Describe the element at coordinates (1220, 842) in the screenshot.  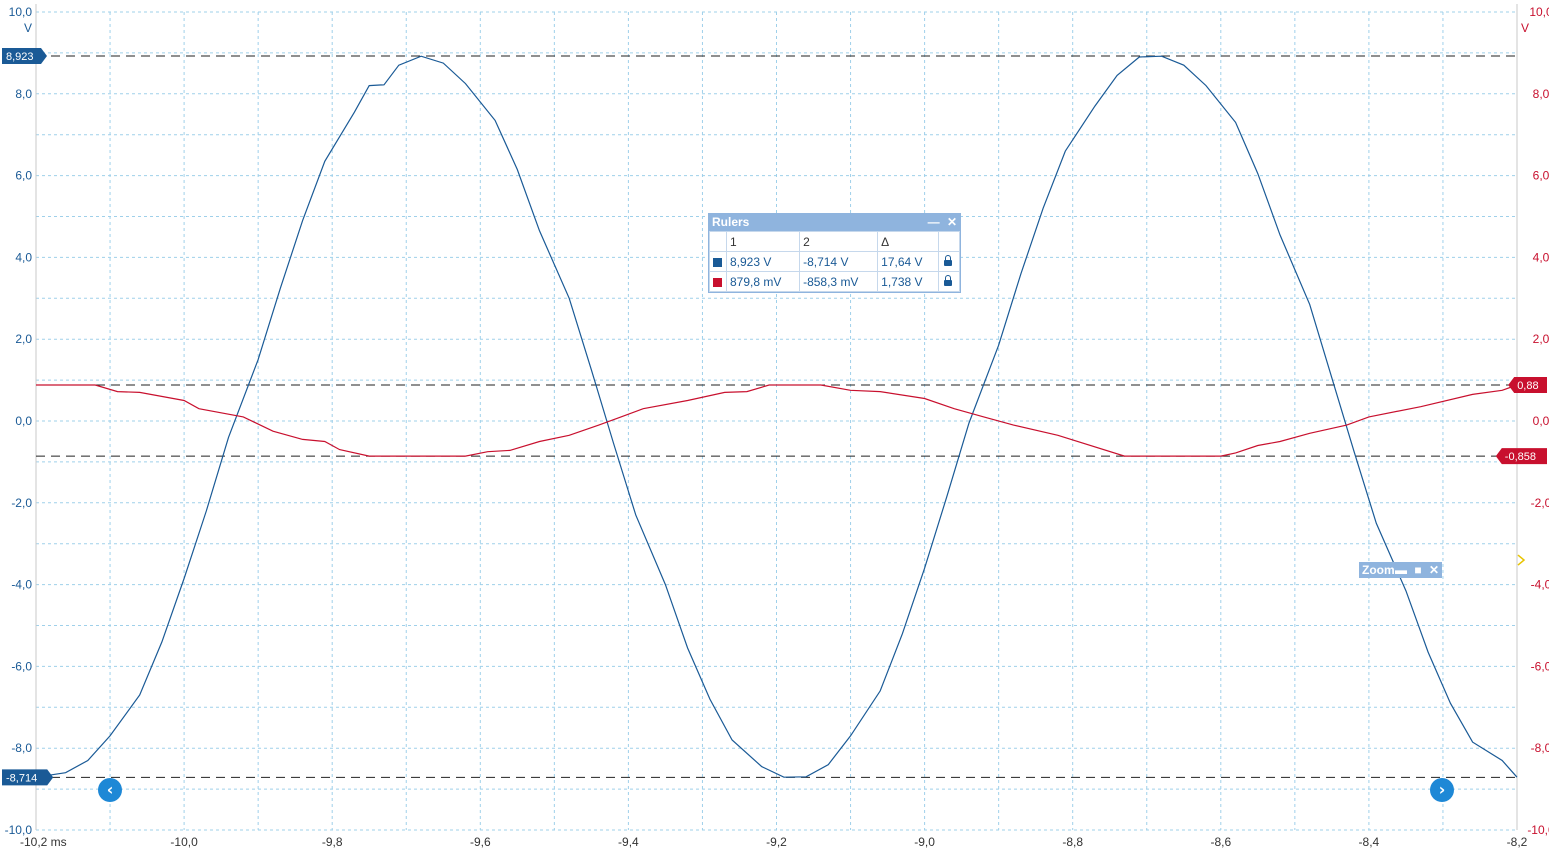
I see `x-tick-label: -8,6` at that location.